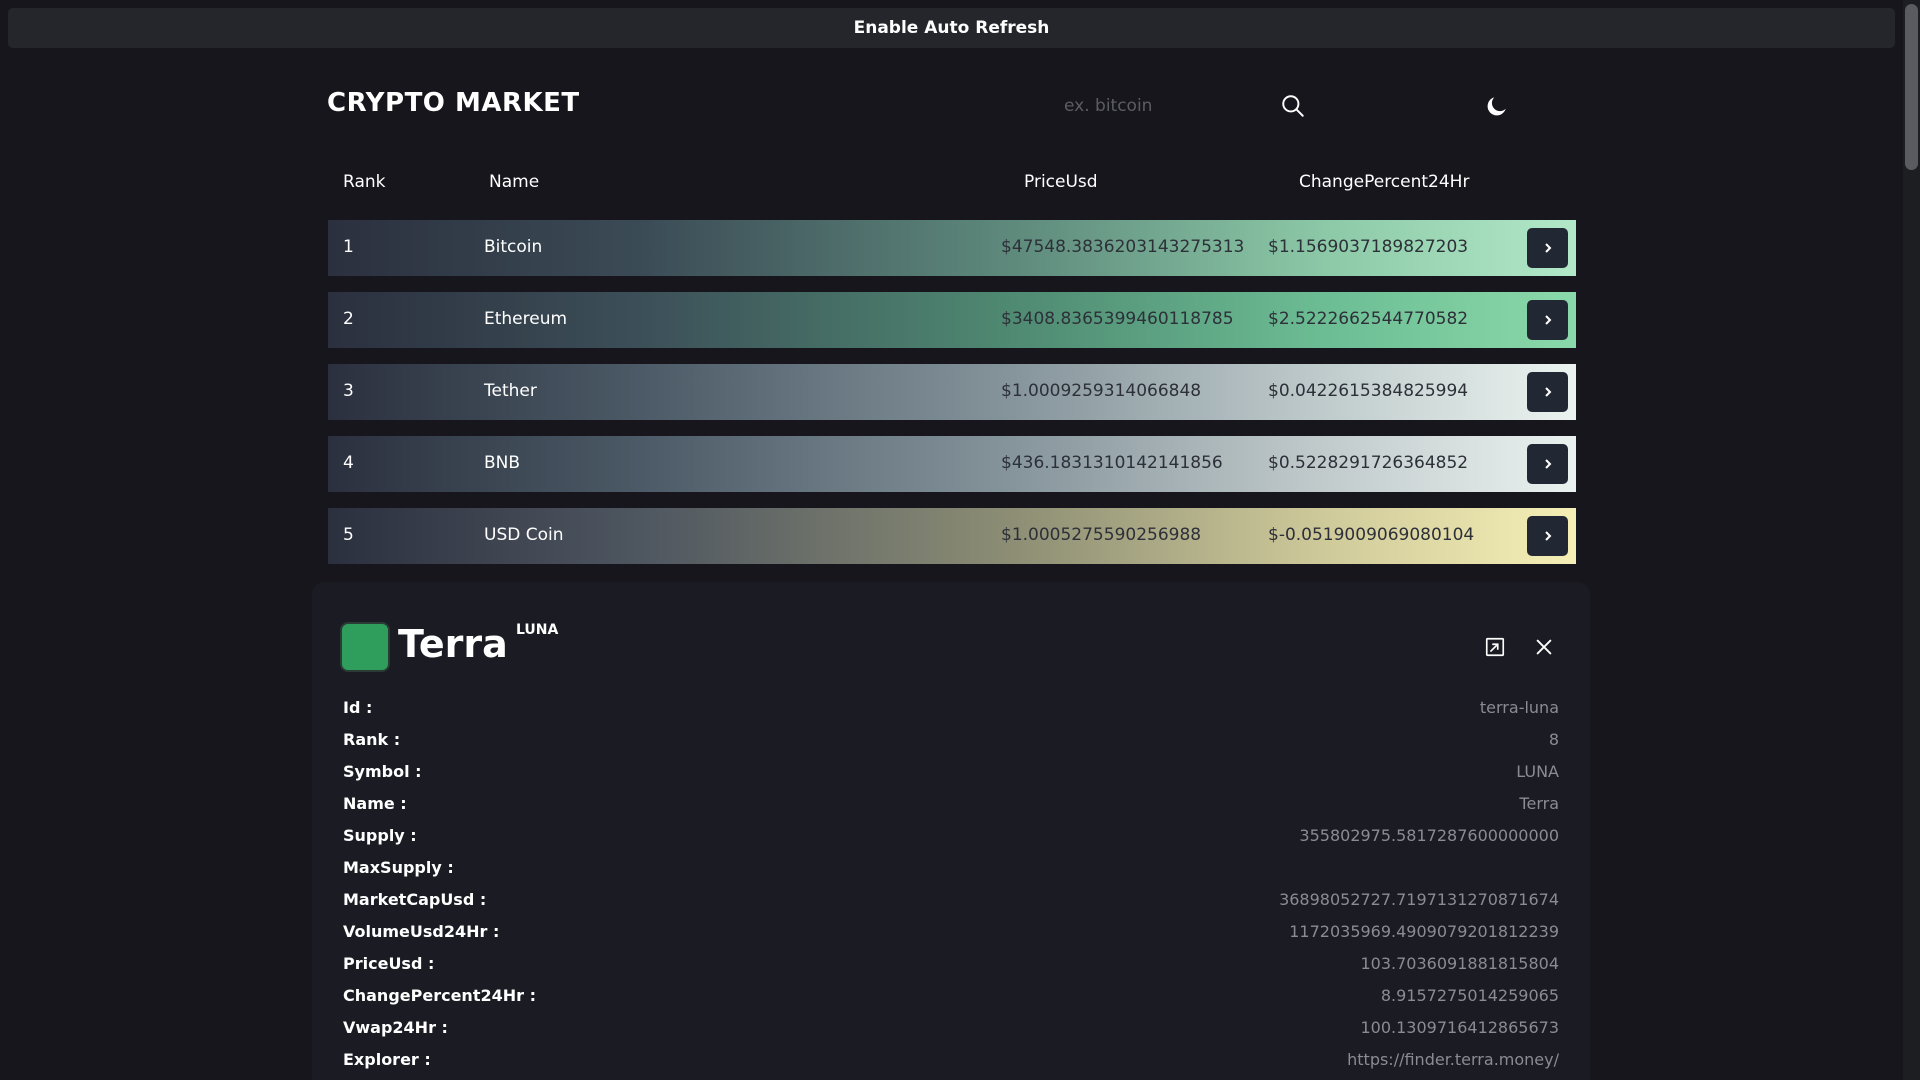 This screenshot has width=1920, height=1080. I want to click on detail-label: Supply :, so click(380, 835).